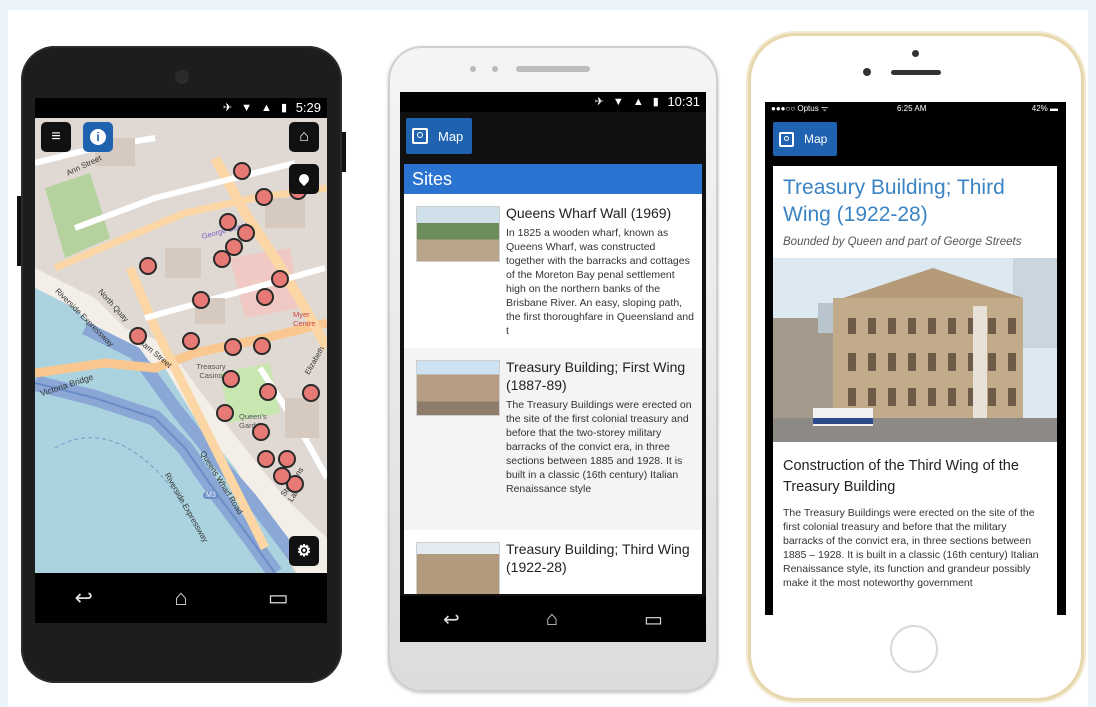 The height and width of the screenshot is (707, 1096). What do you see at coordinates (181, 108) in the screenshot?
I see `status-bar: ✈ ▼ ▲ ▮ 5:29` at bounding box center [181, 108].